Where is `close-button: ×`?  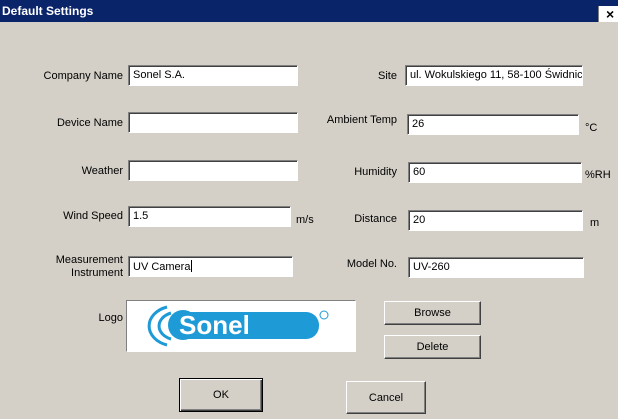
close-button: × is located at coordinates (608, 14).